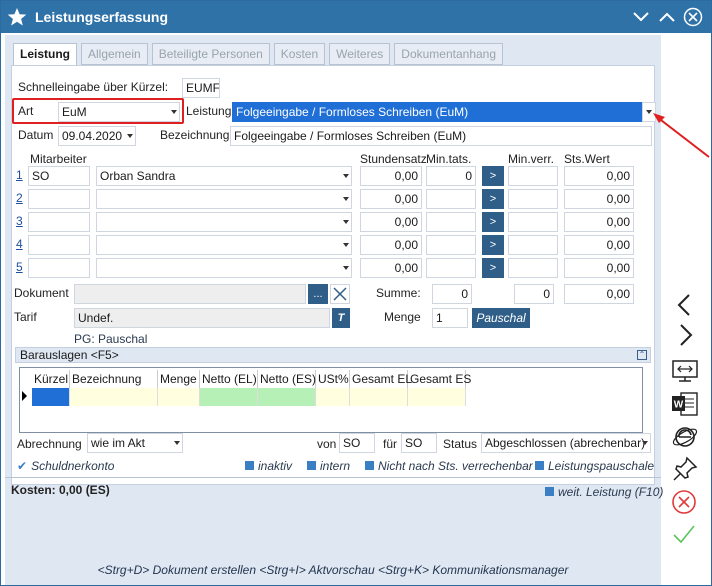  I want to click on abrechnung-select: wie im Akt, so click(135, 443).